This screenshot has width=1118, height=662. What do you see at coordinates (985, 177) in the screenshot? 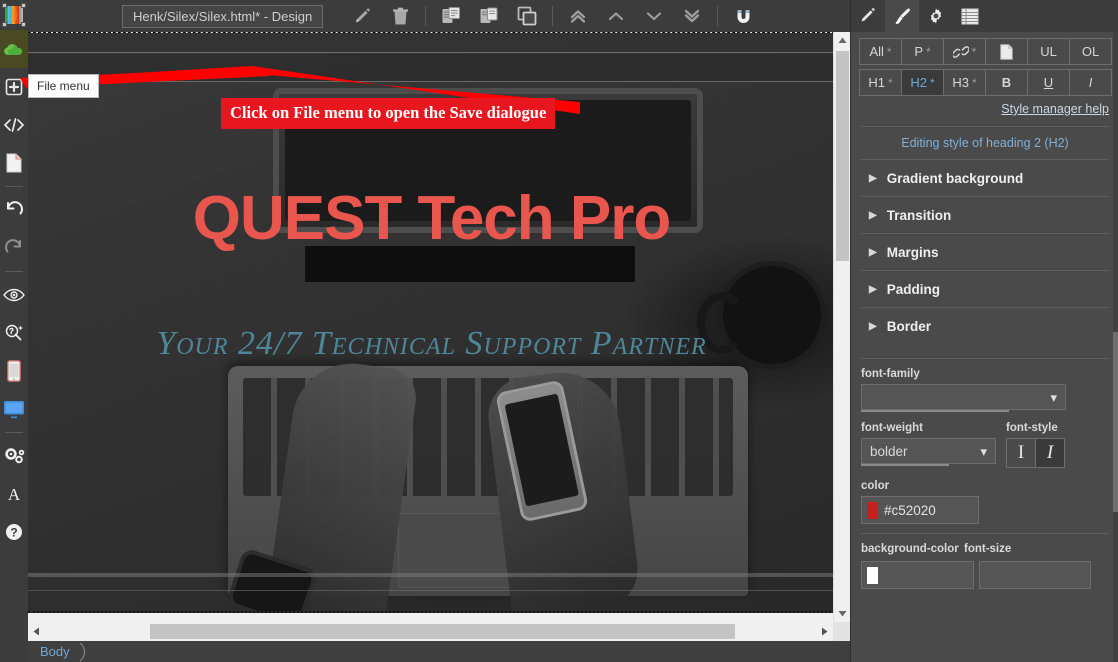
I see `accordion-gradient-background: ▶ Gradient background` at bounding box center [985, 177].